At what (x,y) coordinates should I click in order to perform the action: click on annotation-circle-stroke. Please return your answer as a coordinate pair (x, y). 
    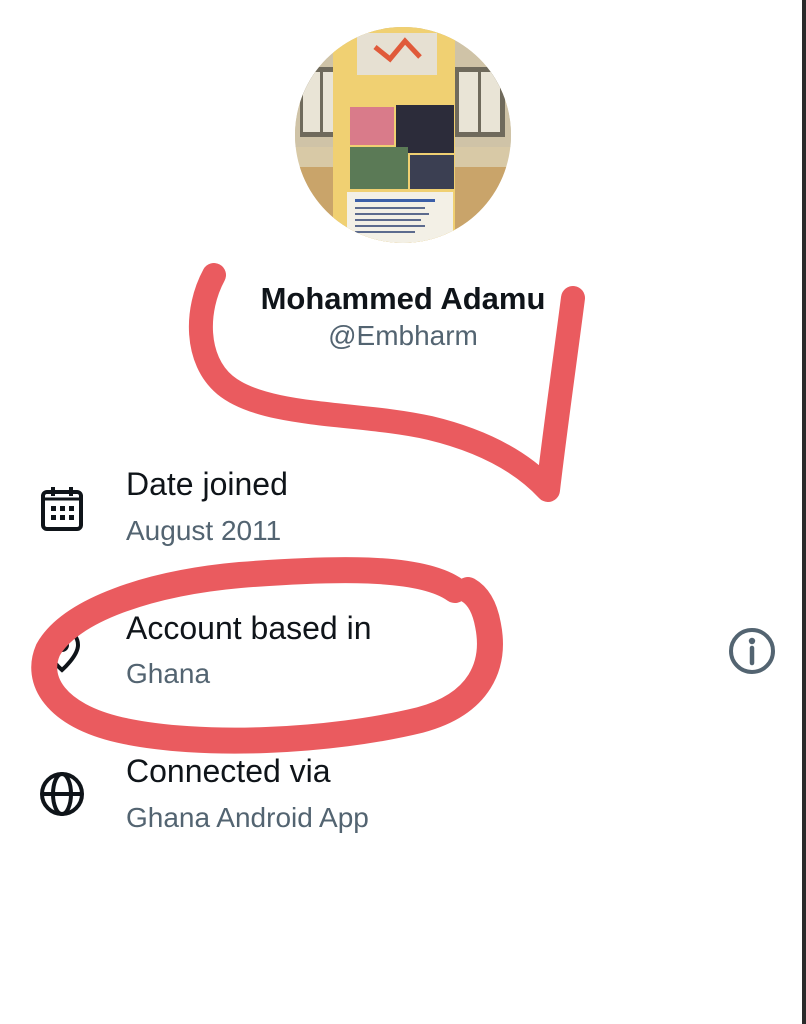
    Looking at the image, I should click on (267, 655).